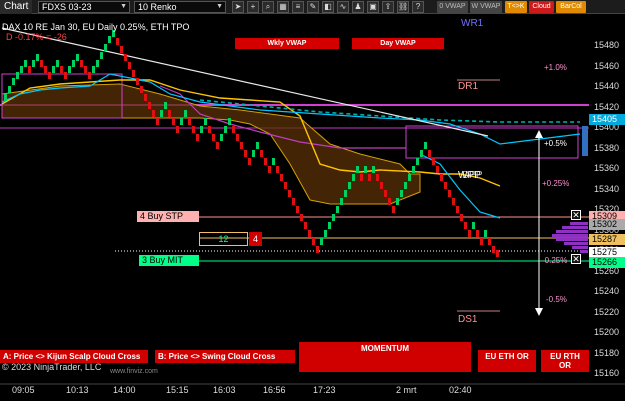 This screenshot has width=625, height=401. Describe the element at coordinates (607, 262) in the screenshot. I see `price-marker-tag: 15266` at that location.